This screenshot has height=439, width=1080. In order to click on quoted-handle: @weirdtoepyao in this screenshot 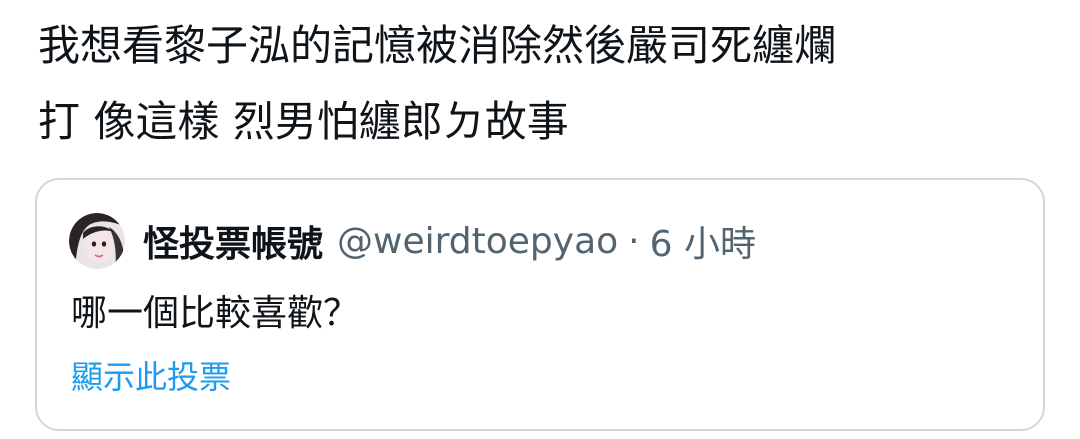, I will do `click(477, 241)`.